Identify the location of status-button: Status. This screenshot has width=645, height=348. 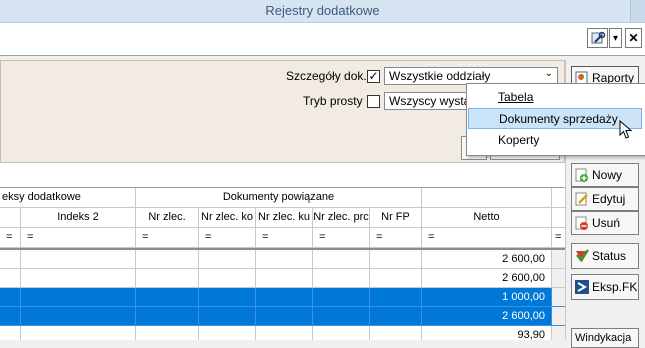
(605, 256).